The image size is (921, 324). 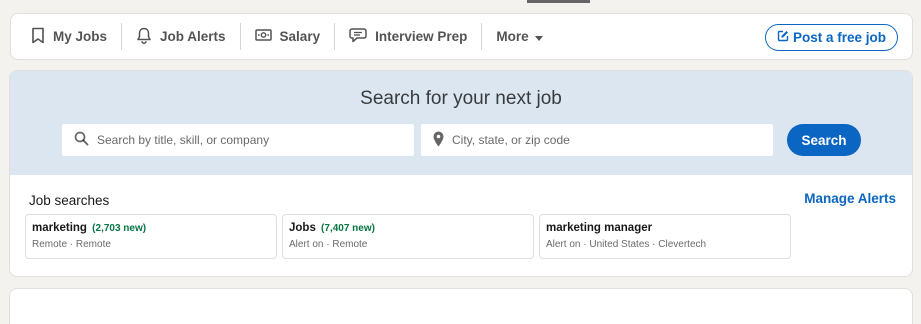 I want to click on manage-alerts-link: Manage Alerts, so click(x=850, y=198).